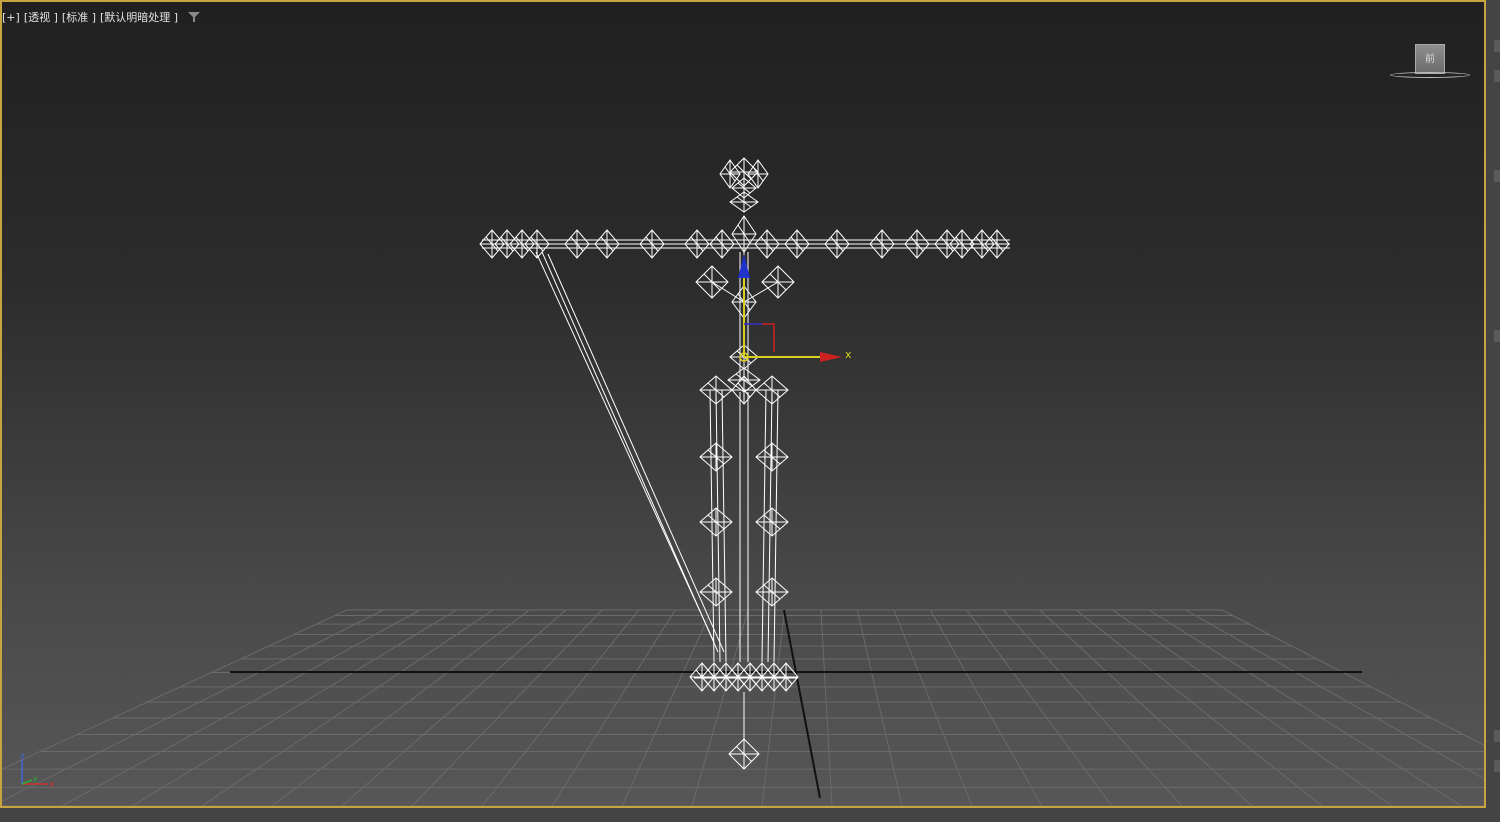 The height and width of the screenshot is (822, 1500). I want to click on neck-joint, so click(744, 202).